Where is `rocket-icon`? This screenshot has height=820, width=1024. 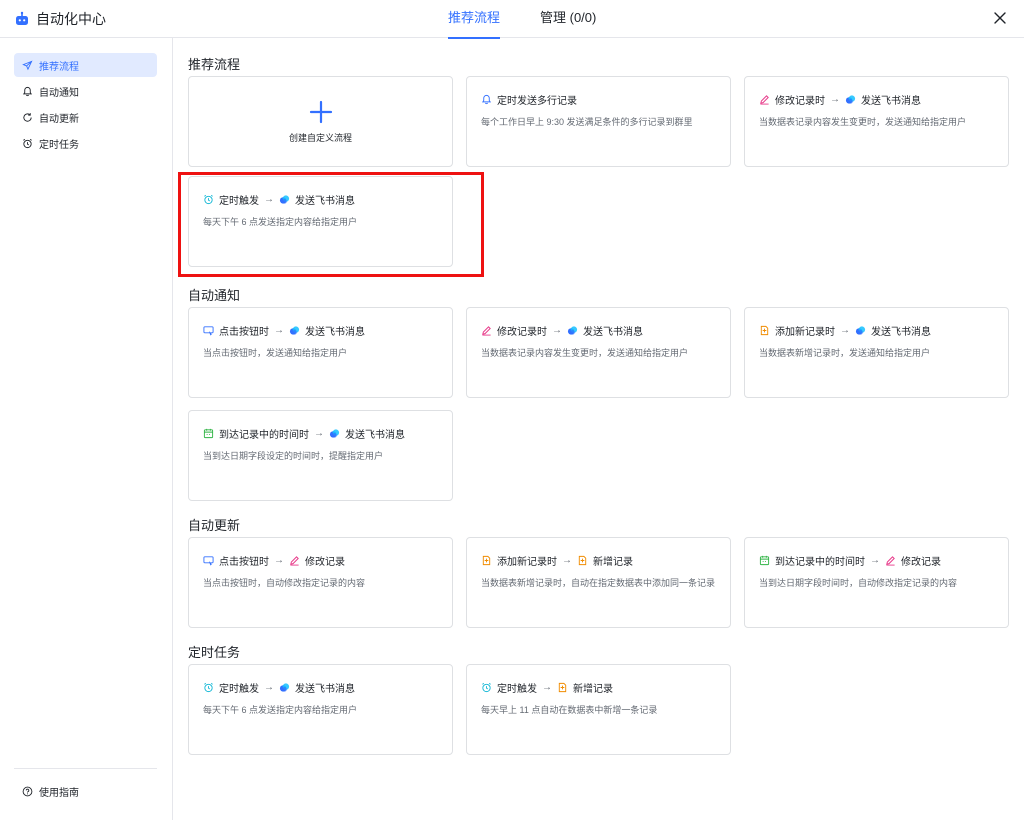 rocket-icon is located at coordinates (27, 65).